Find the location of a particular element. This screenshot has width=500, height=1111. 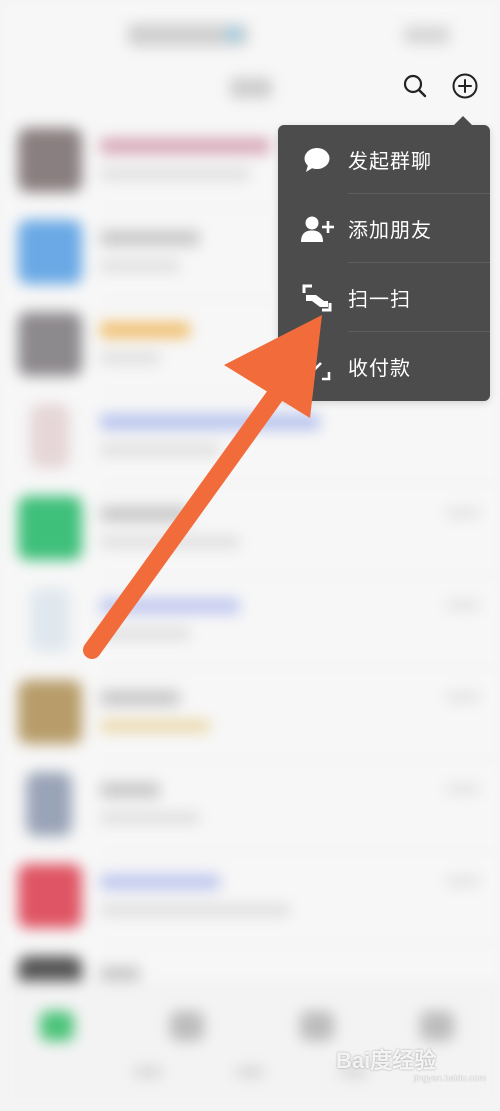

arrow-shape is located at coordinates (202, 487).